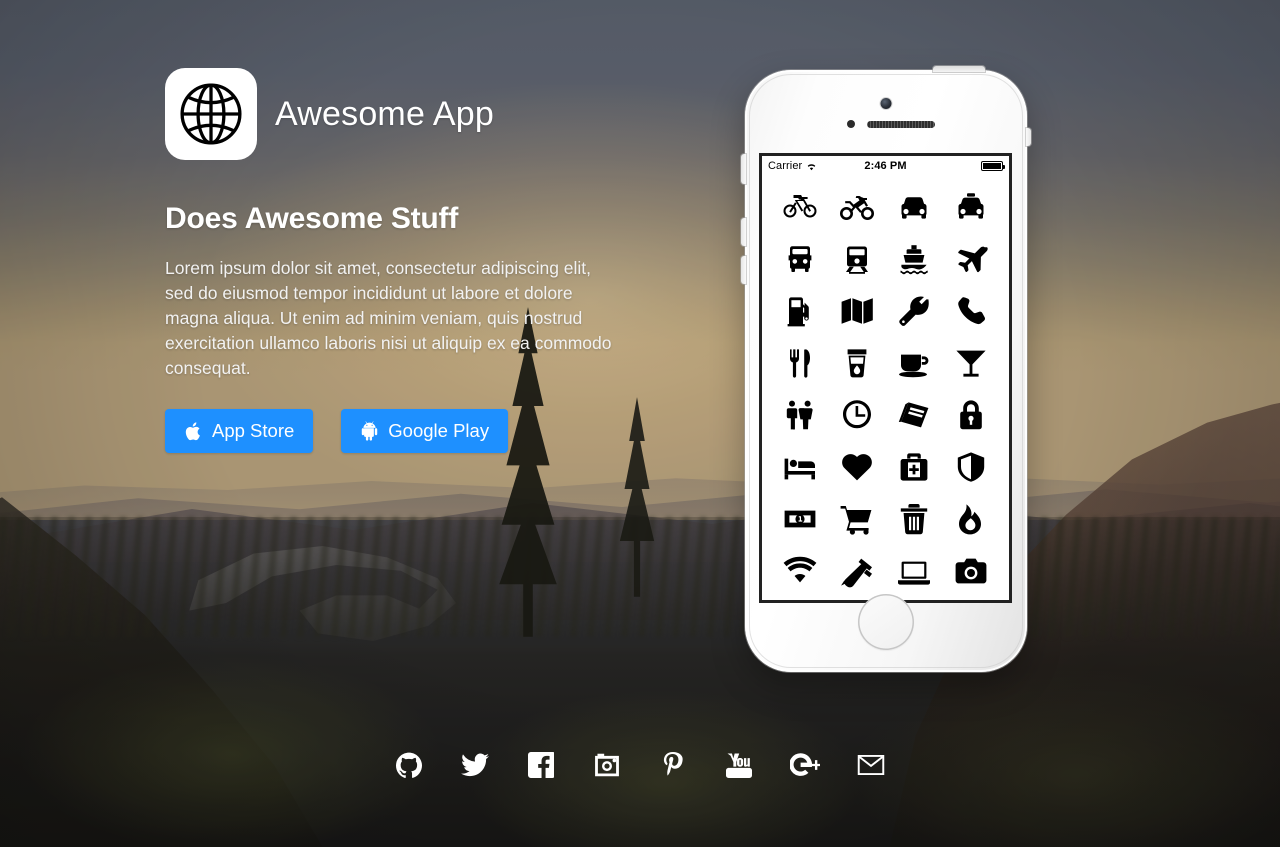  What do you see at coordinates (475, 765) in the screenshot?
I see `twitter-icon` at bounding box center [475, 765].